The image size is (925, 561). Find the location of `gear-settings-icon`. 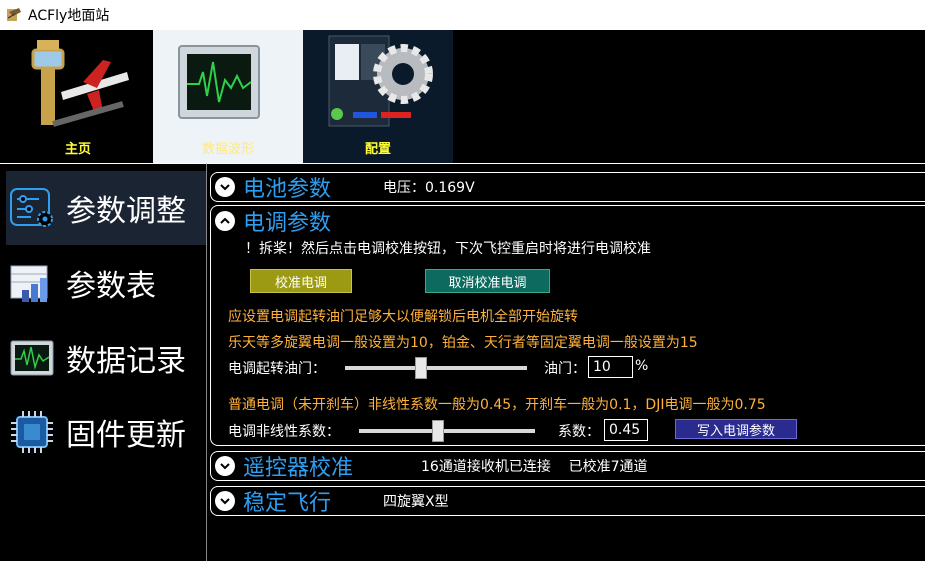

gear-settings-icon is located at coordinates (380, 81).